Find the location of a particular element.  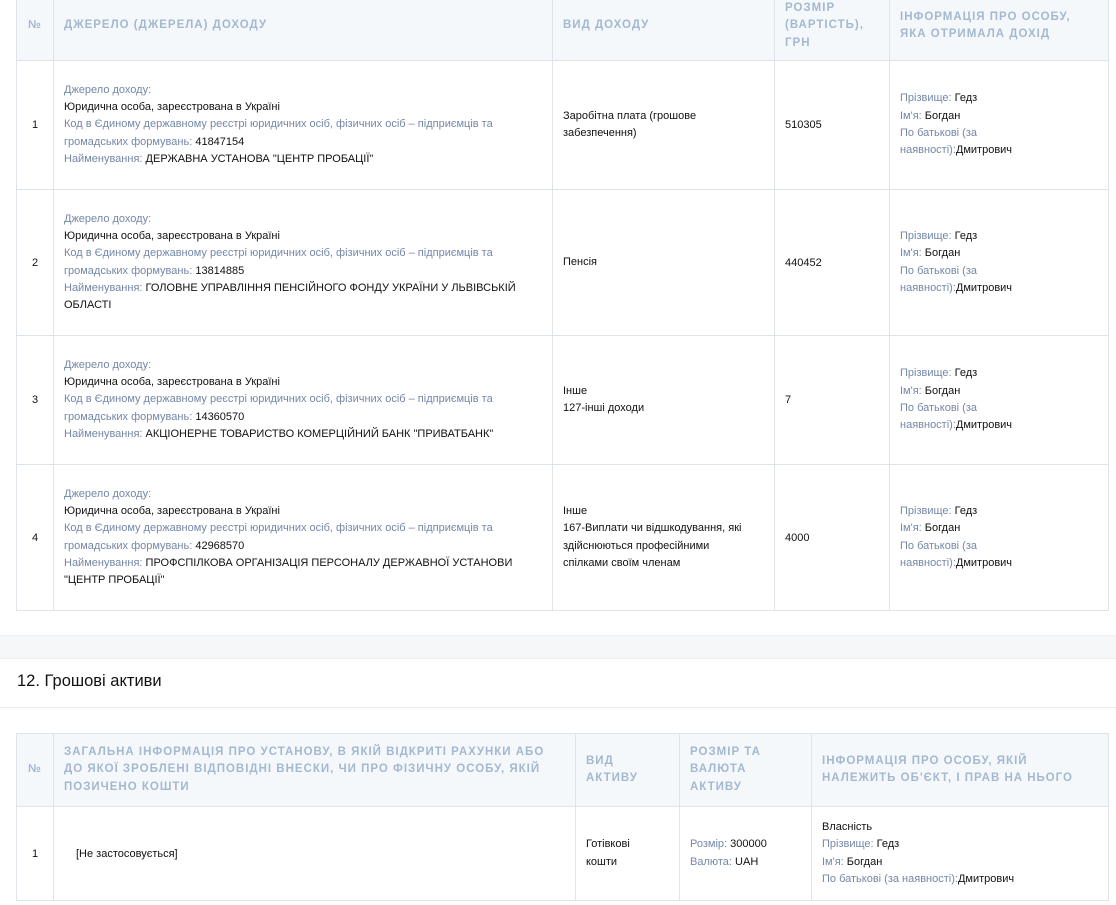

income-type-line: здійснюються професійними is located at coordinates (636, 545).